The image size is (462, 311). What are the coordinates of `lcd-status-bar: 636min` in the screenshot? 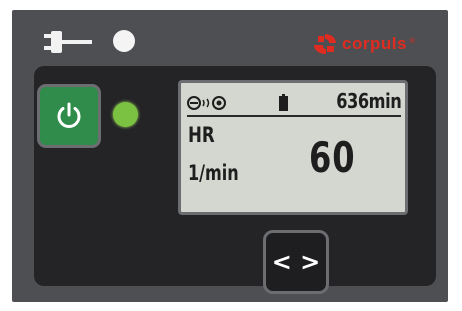 It's located at (294, 103).